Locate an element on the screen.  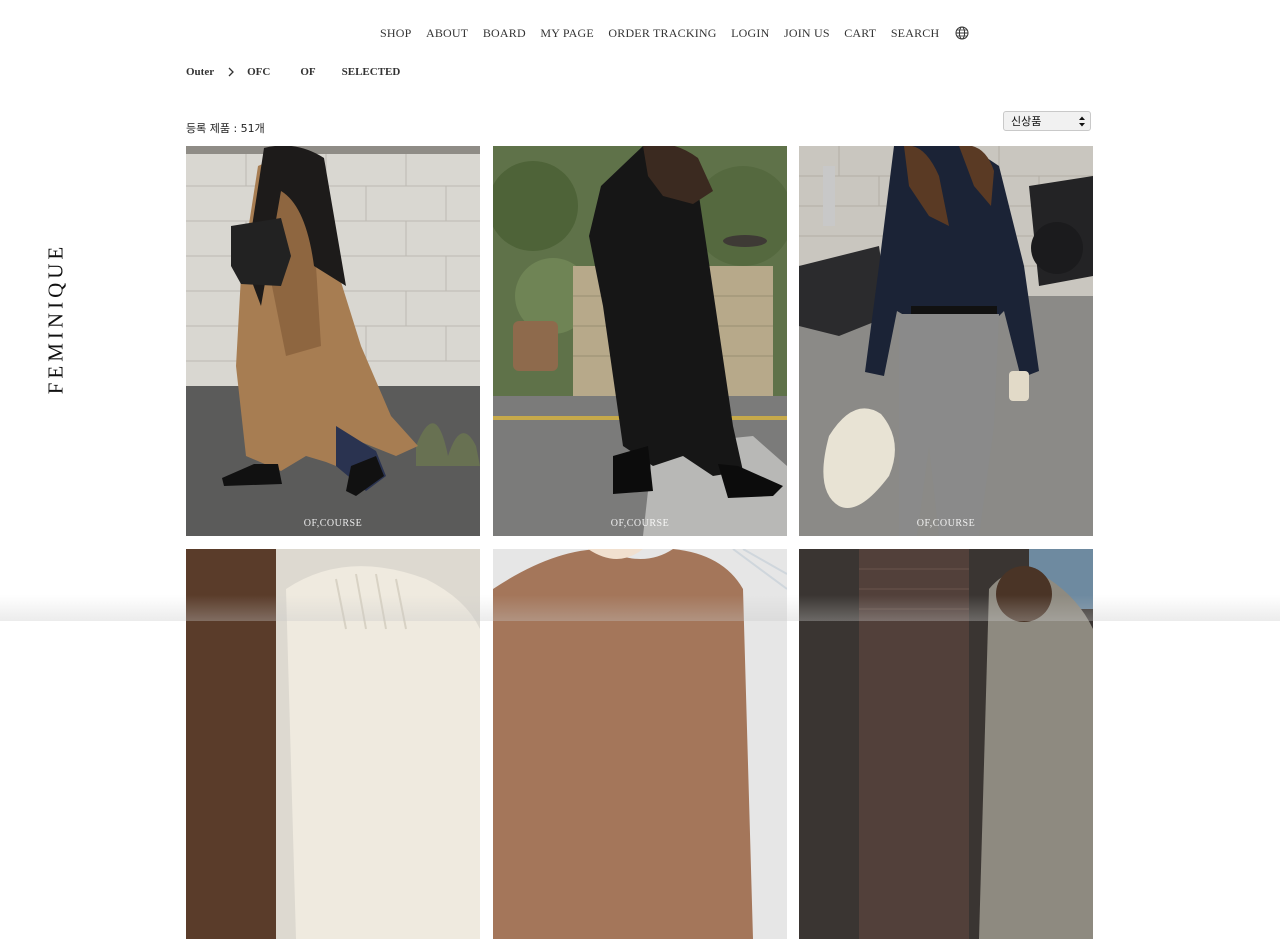
nav-cart: CART is located at coordinates (860, 33).